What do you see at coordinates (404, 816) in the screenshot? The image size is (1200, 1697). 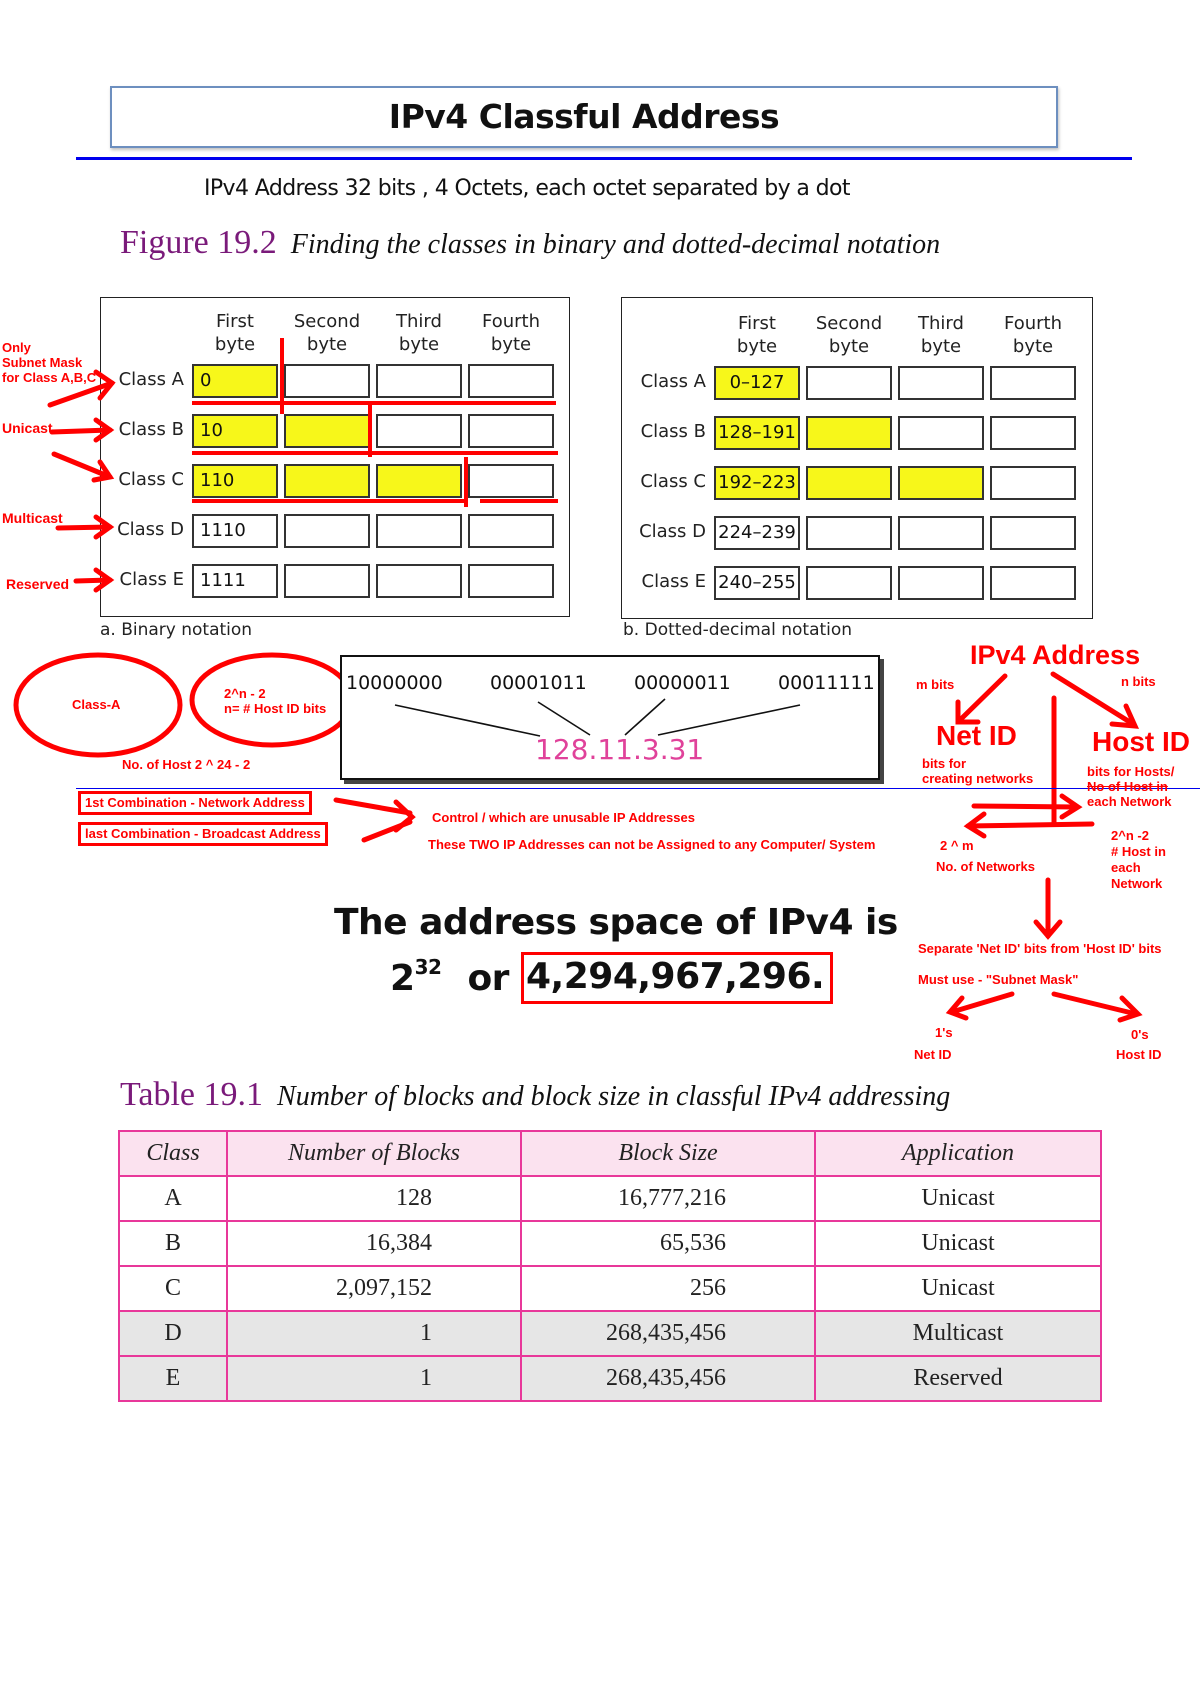 I see `arrow-head` at bounding box center [404, 816].